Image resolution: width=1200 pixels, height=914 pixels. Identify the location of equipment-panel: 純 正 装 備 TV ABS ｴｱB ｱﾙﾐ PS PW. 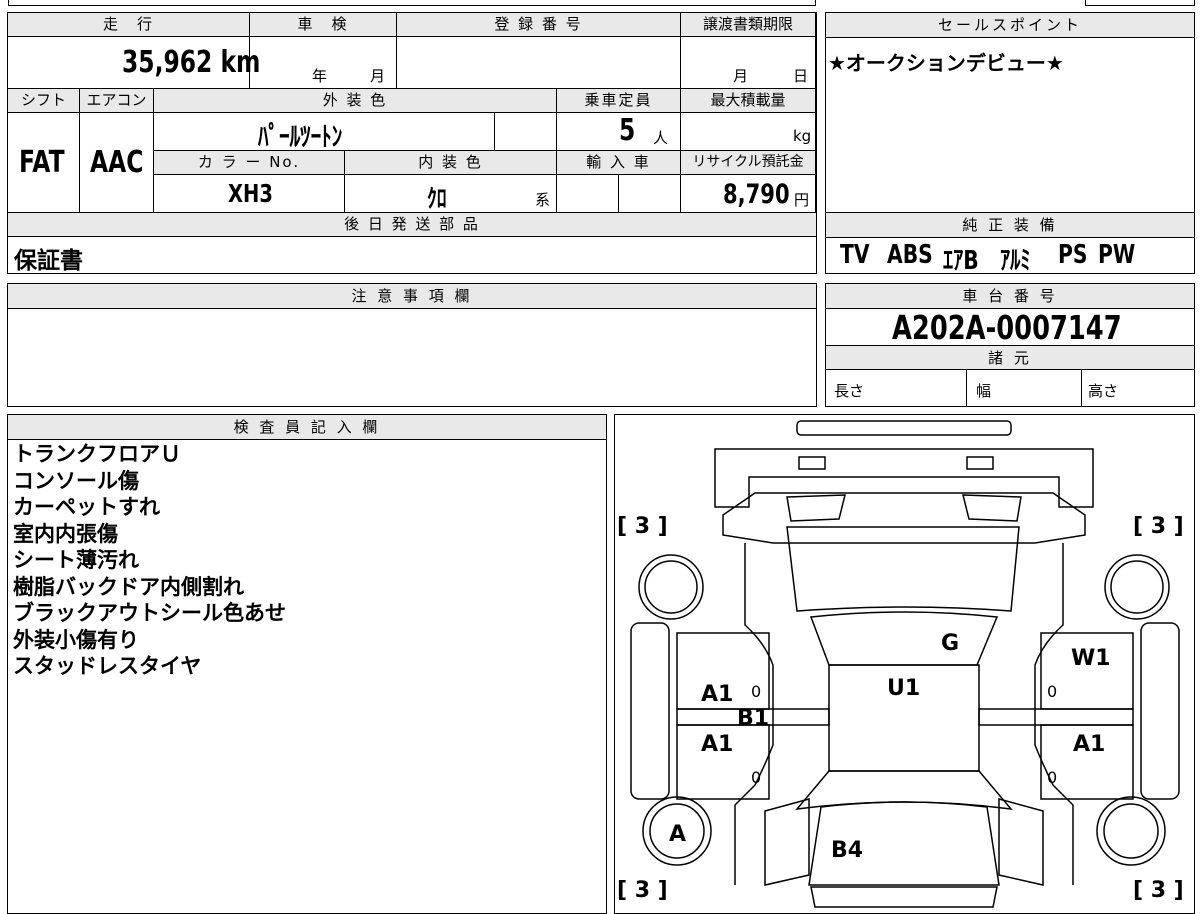
(1010, 244).